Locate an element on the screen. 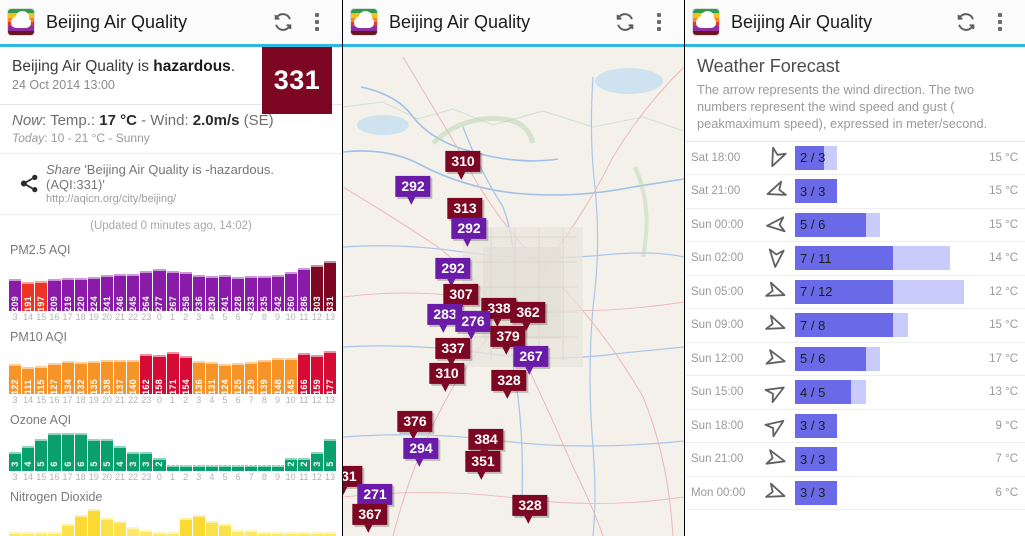 The height and width of the screenshot is (536, 1025). chart-bar-column: 140 is located at coordinates (133, 377).